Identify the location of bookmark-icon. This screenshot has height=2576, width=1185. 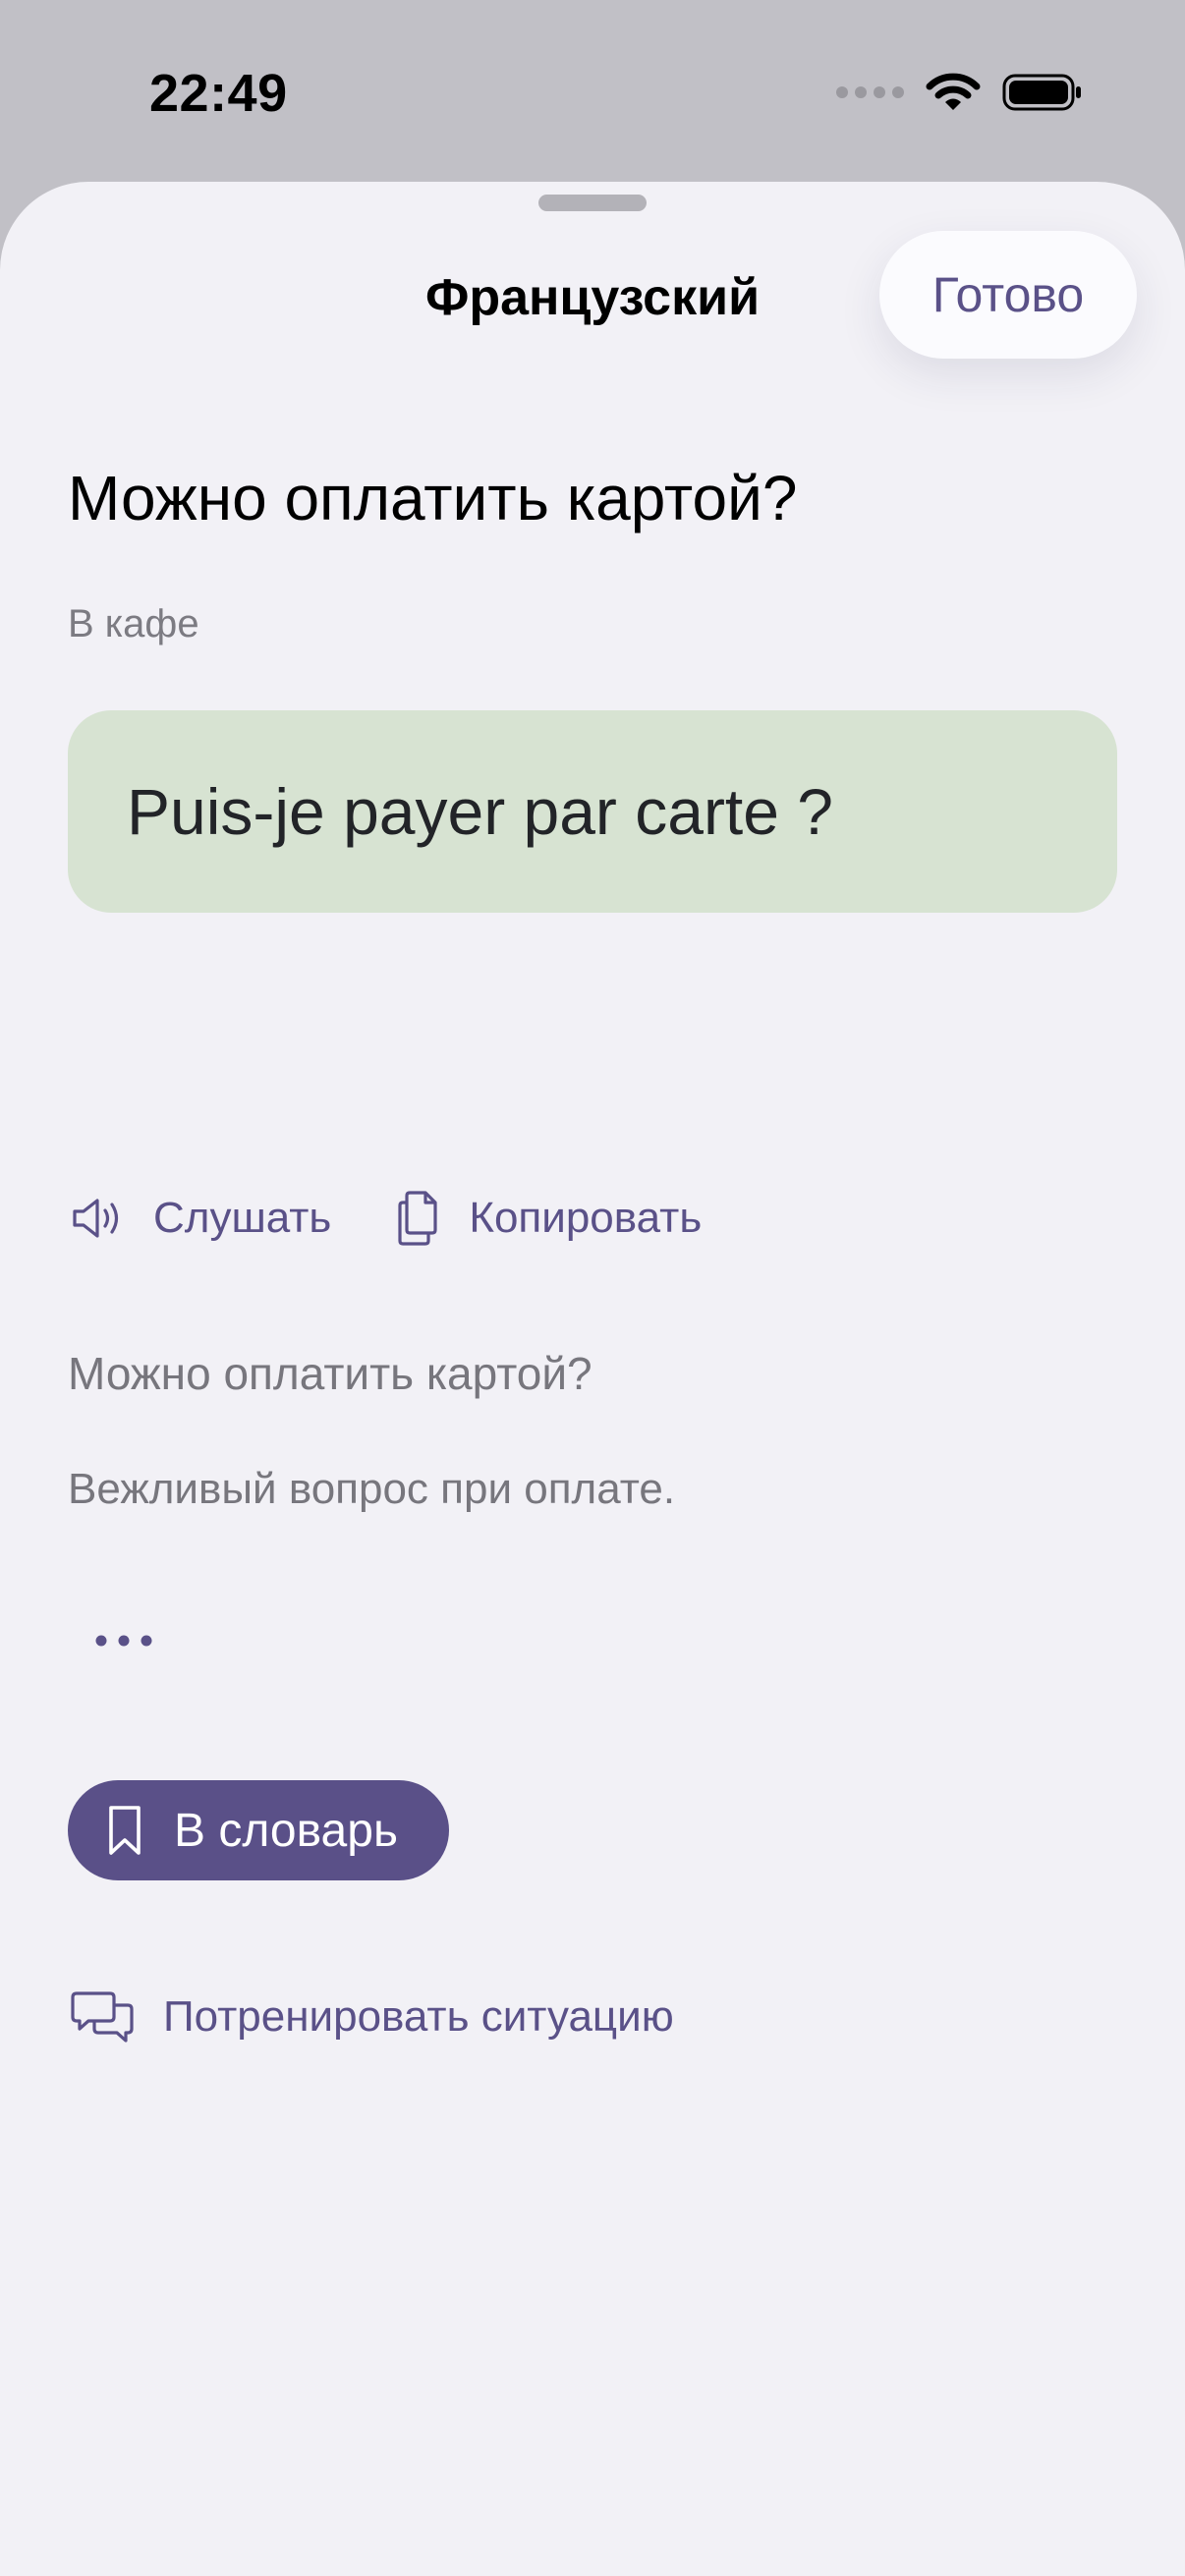
(125, 1830).